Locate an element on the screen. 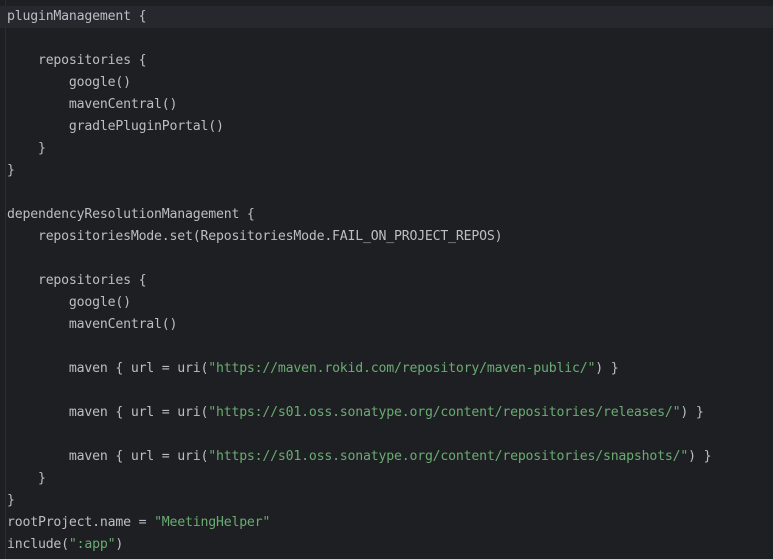  code-line-7: } is located at coordinates (387, 149).